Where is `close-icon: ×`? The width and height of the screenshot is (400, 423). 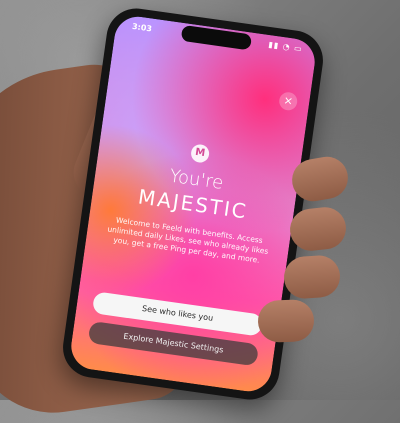 close-icon: × is located at coordinates (288, 101).